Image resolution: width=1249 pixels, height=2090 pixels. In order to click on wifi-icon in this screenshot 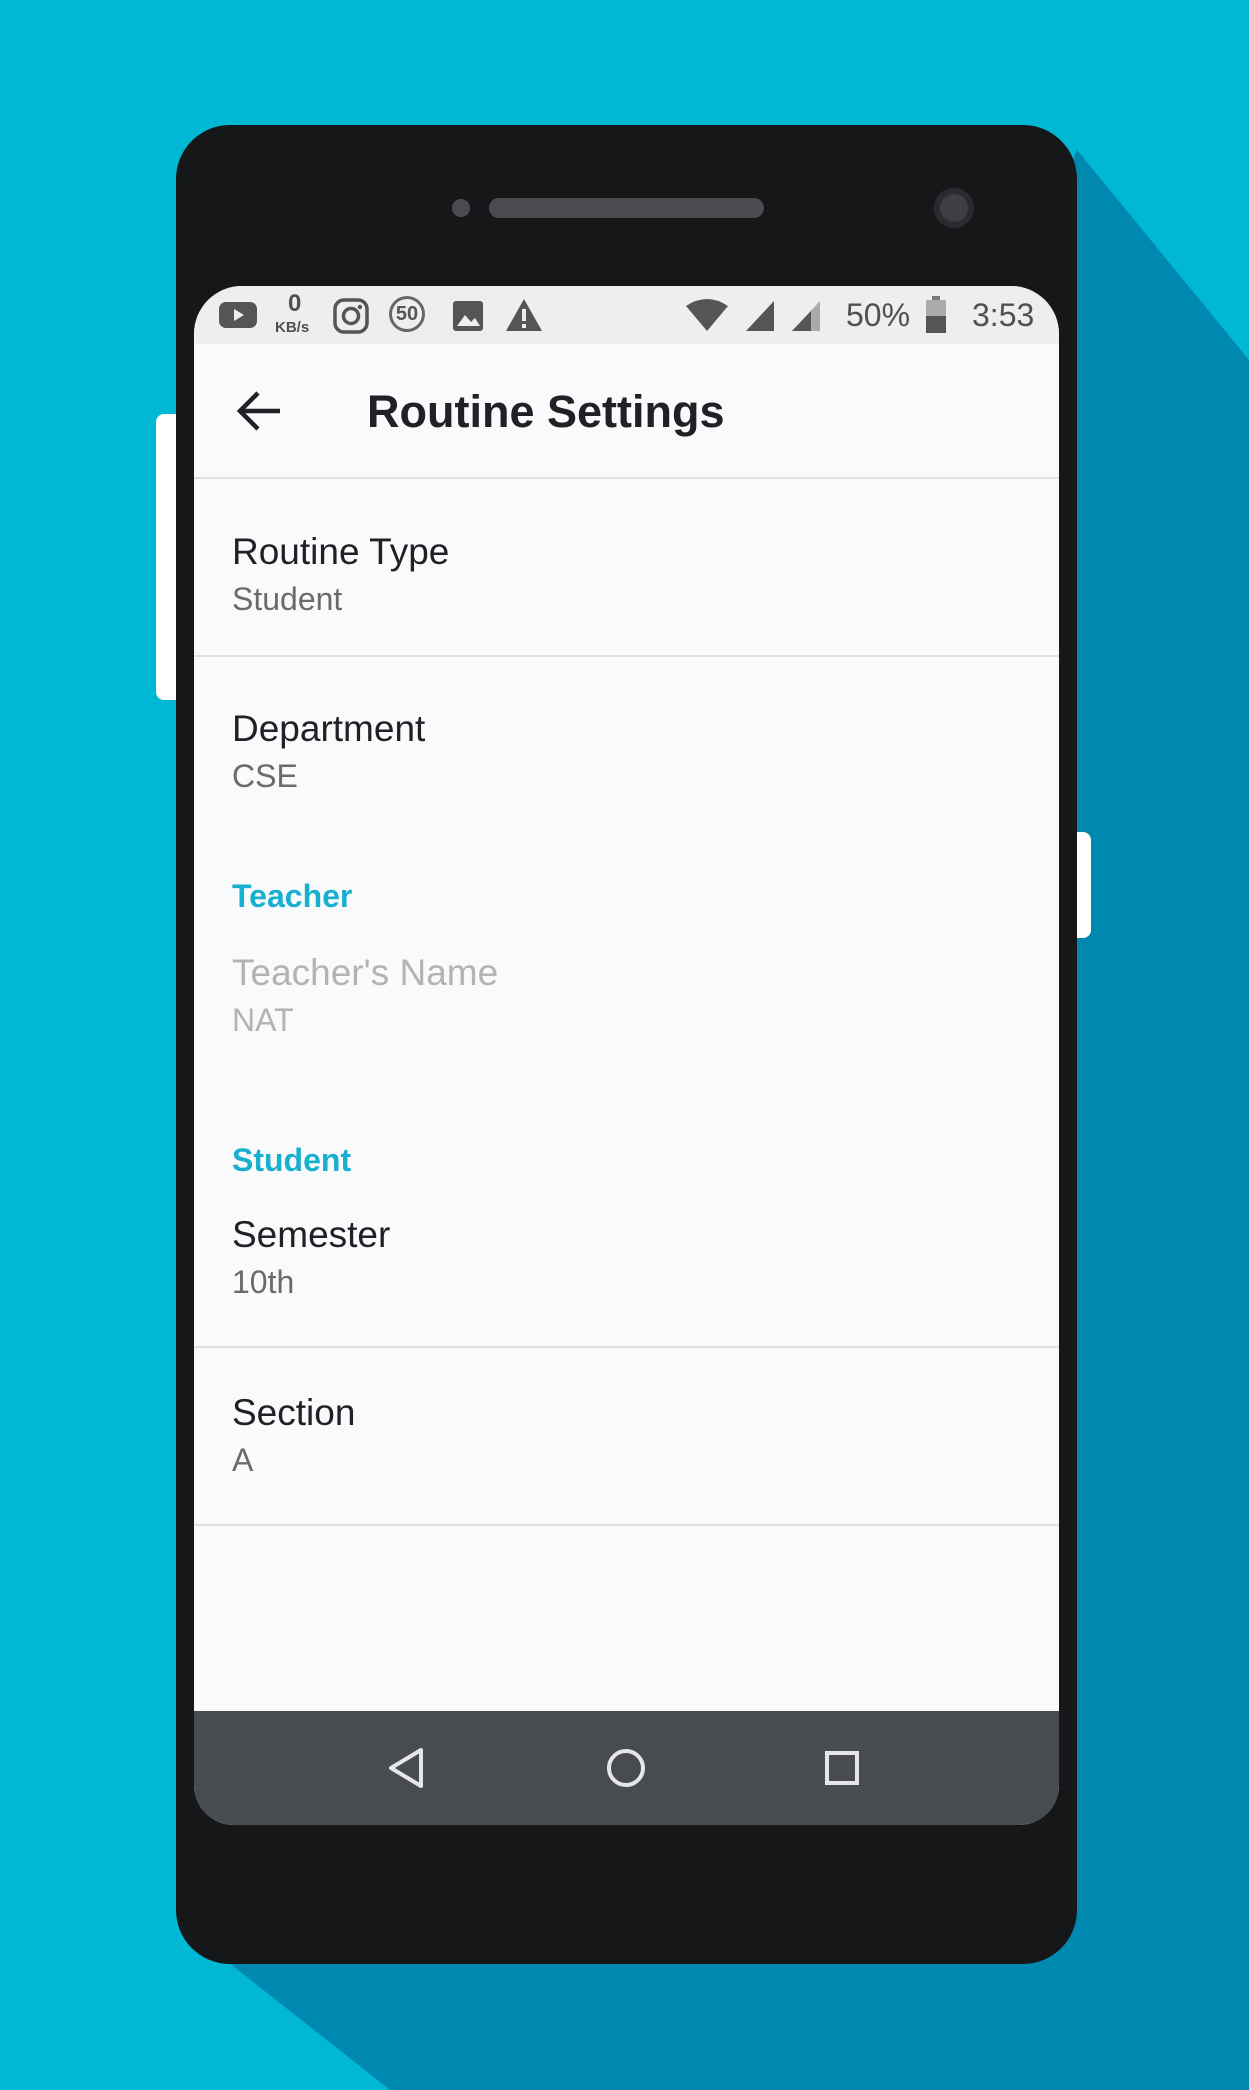, I will do `click(707, 315)`.